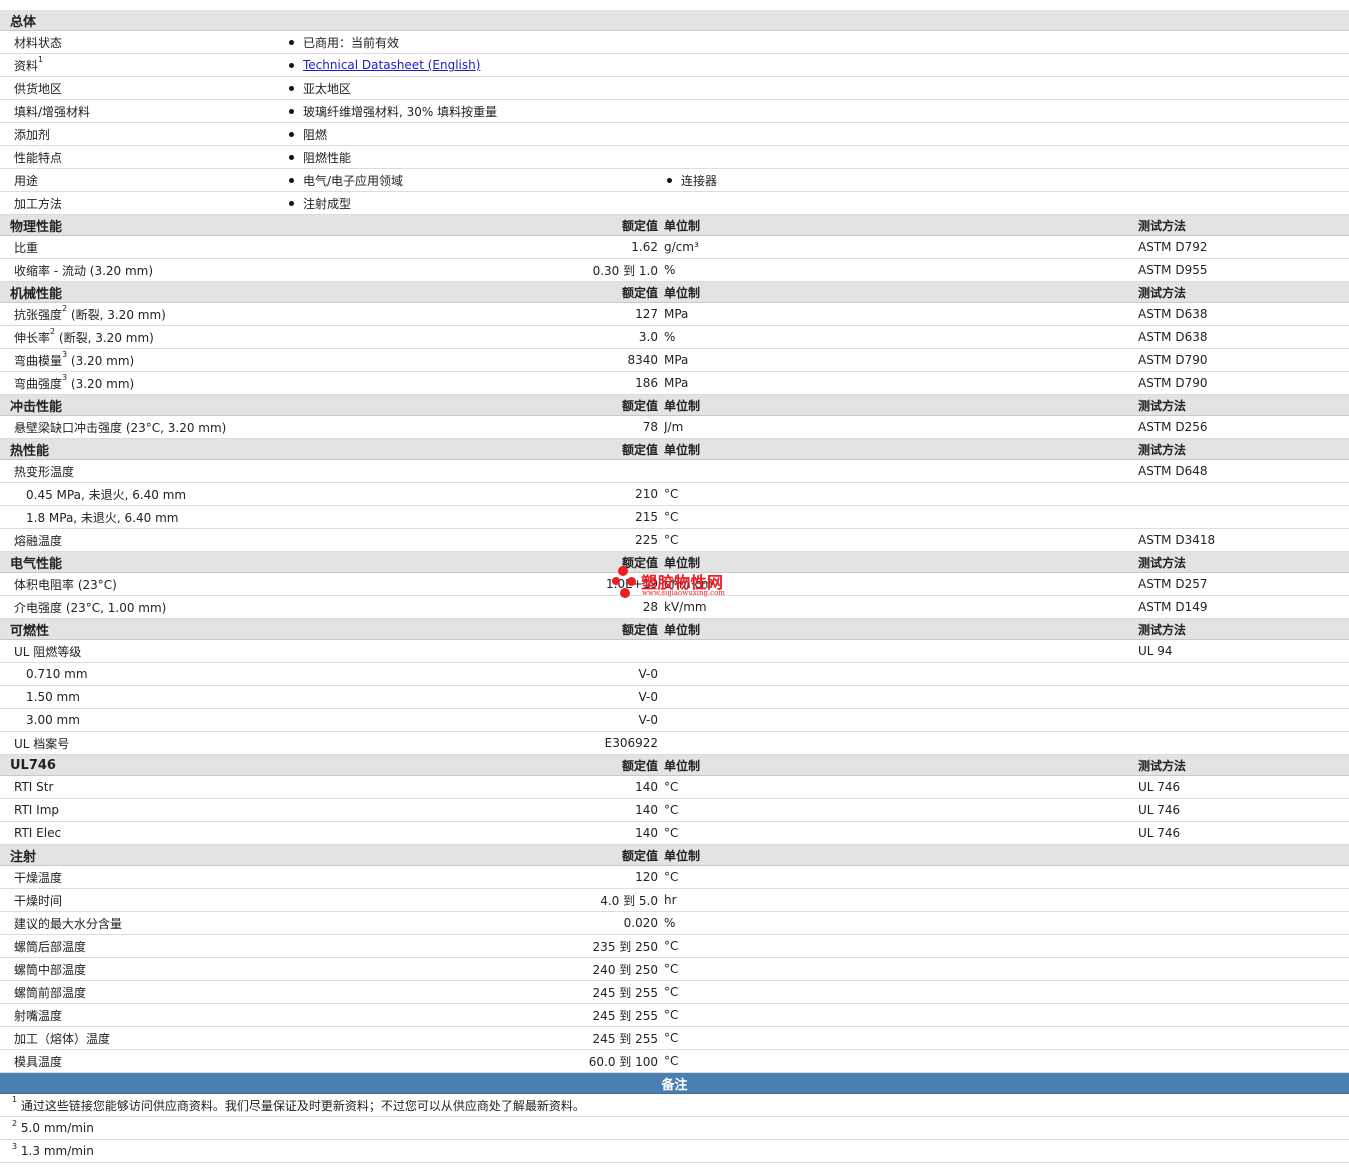  Describe the element at coordinates (32, 337) in the screenshot. I see `property-label-text: 伸长率` at that location.